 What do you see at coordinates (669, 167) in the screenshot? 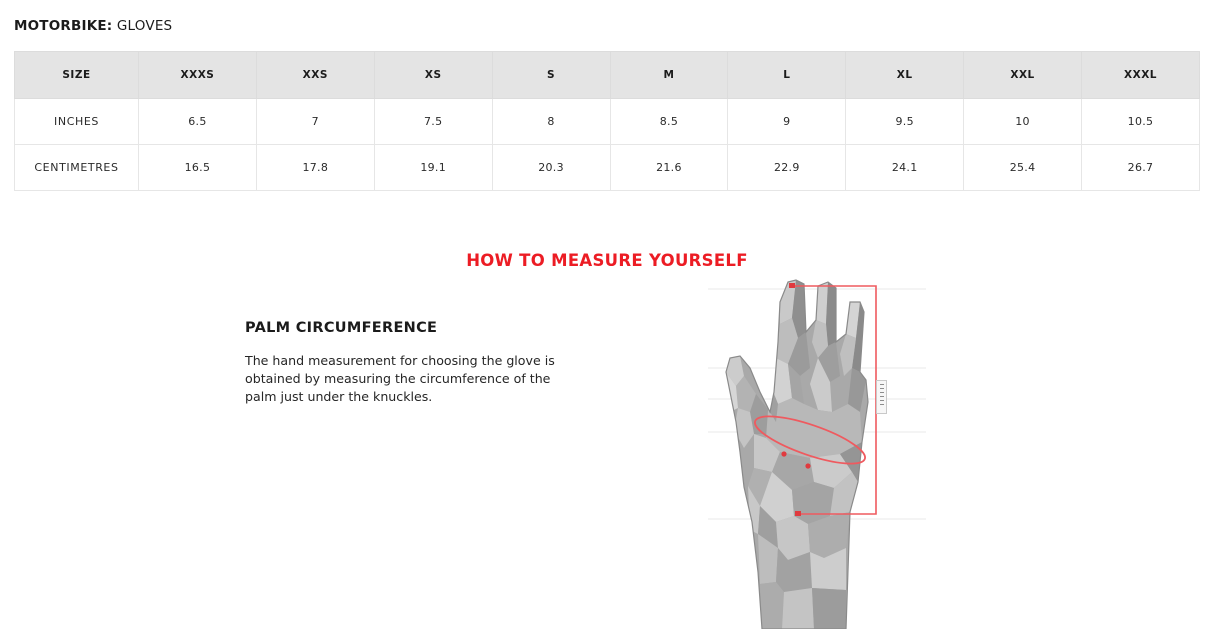
I see `cell-cm-m: 21.6` at bounding box center [669, 167].